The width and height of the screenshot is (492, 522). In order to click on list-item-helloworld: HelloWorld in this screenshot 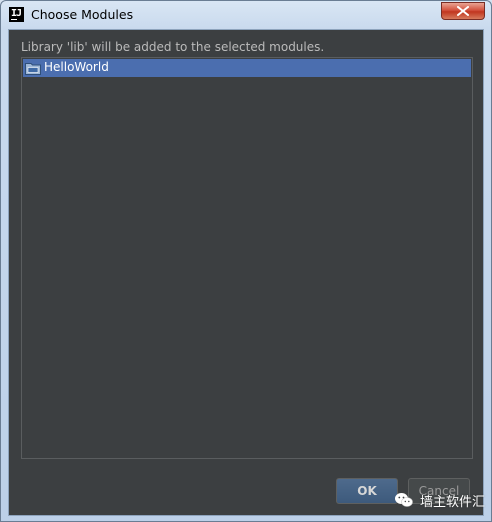, I will do `click(247, 68)`.